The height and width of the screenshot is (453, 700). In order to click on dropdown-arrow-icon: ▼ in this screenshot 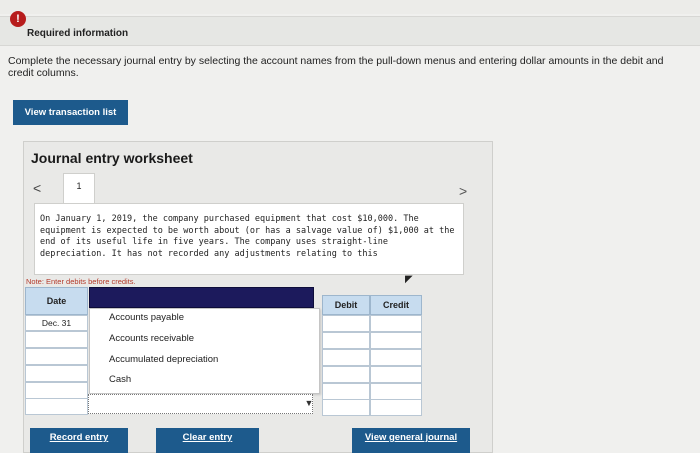, I will do `click(309, 405)`.